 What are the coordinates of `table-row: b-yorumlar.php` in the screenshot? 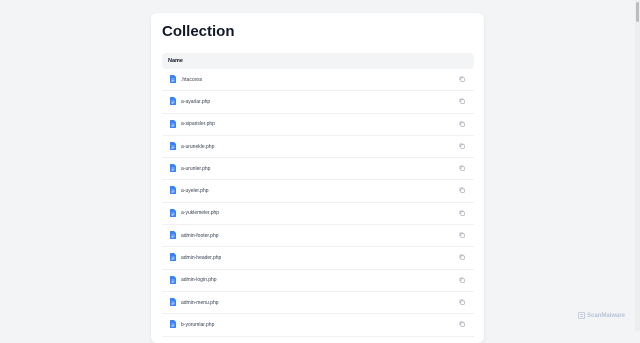 It's located at (318, 325).